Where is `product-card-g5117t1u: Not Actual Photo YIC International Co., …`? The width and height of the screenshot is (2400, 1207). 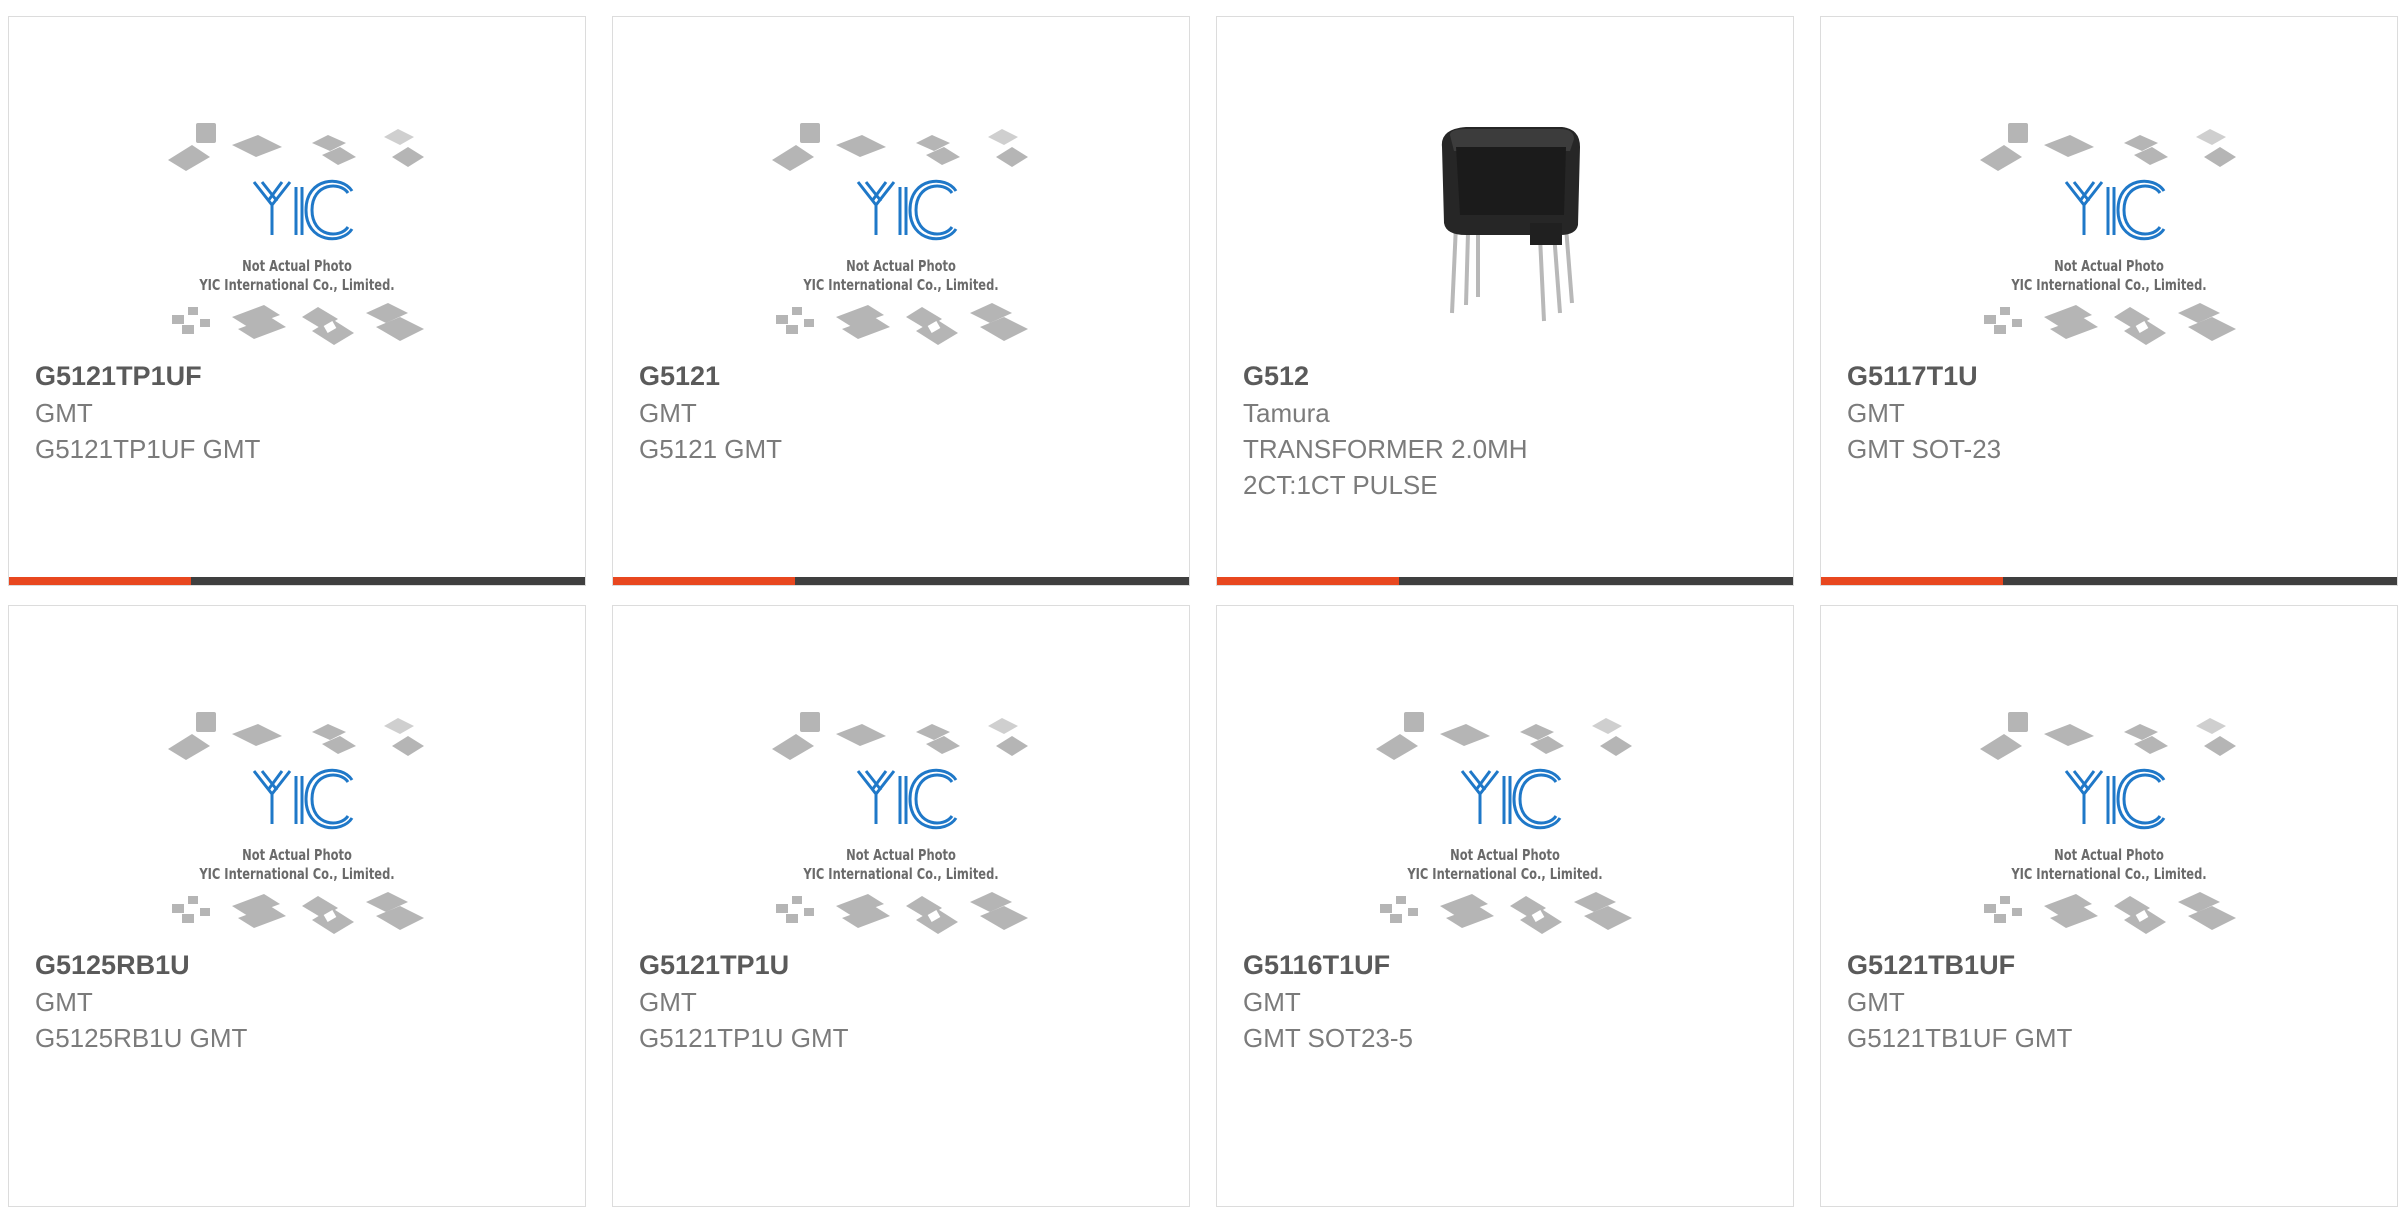
product-card-g5117t1u: Not Actual Photo YIC International Co., … is located at coordinates (2109, 301).